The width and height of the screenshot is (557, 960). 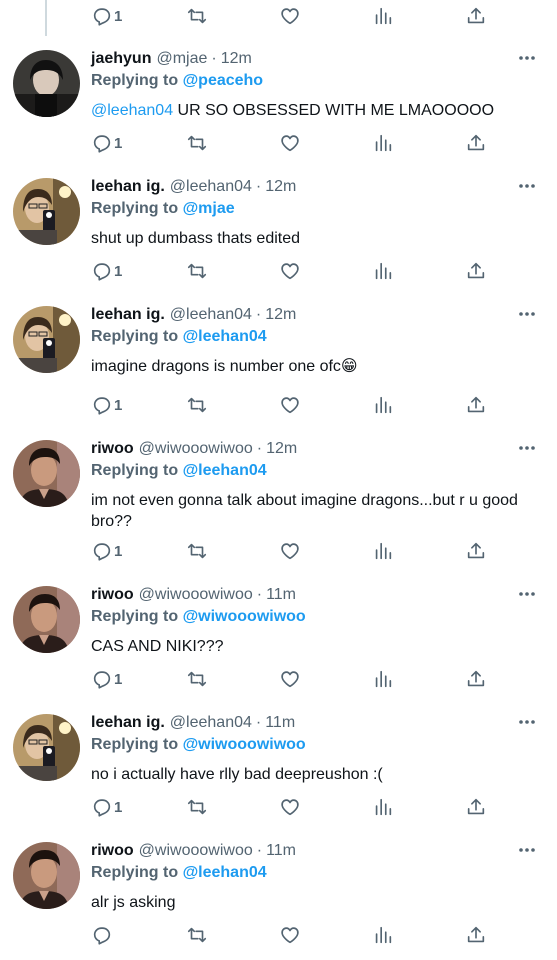 What do you see at coordinates (209, 208) in the screenshot?
I see `replying-to-mention: @mjae` at bounding box center [209, 208].